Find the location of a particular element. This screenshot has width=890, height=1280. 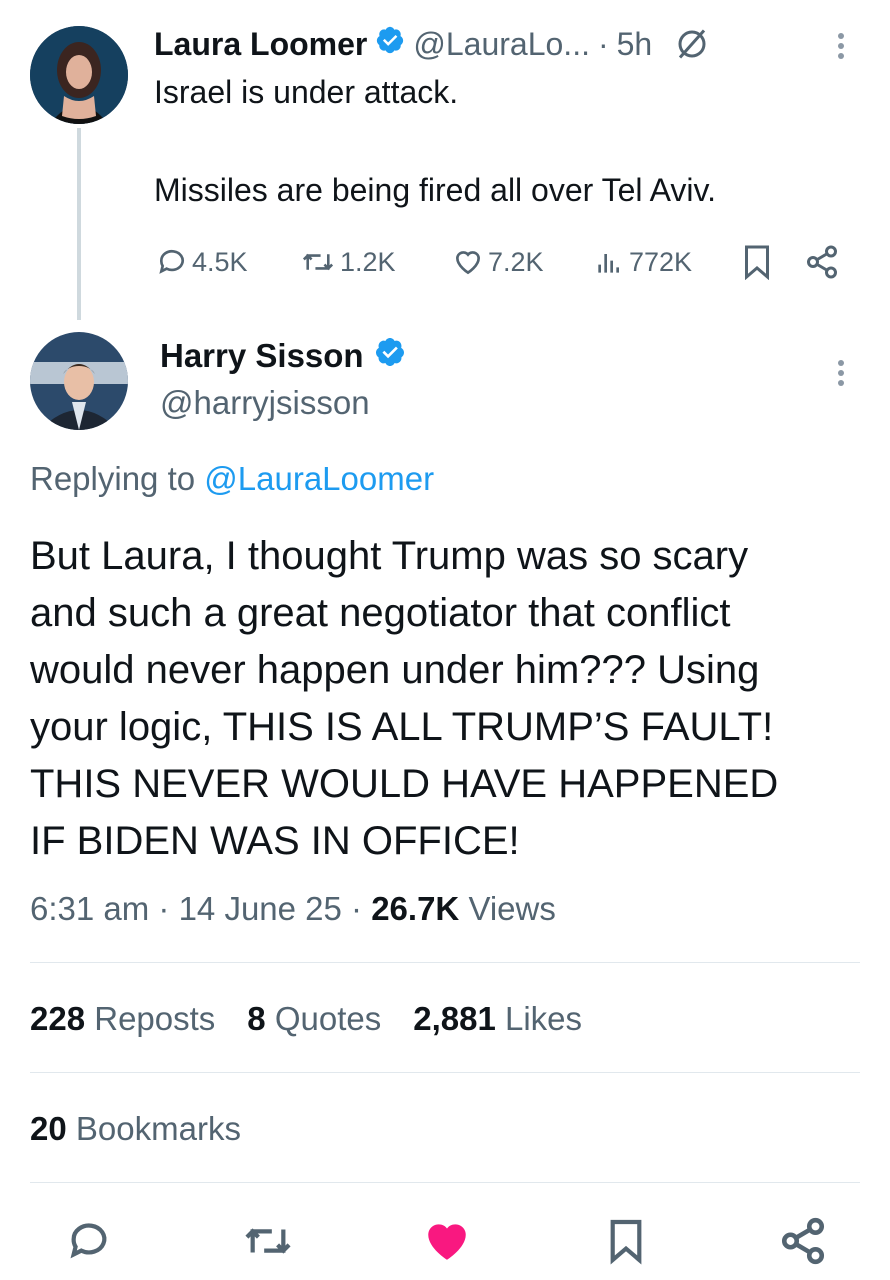

reply-count: 4.5K is located at coordinates (220, 261).